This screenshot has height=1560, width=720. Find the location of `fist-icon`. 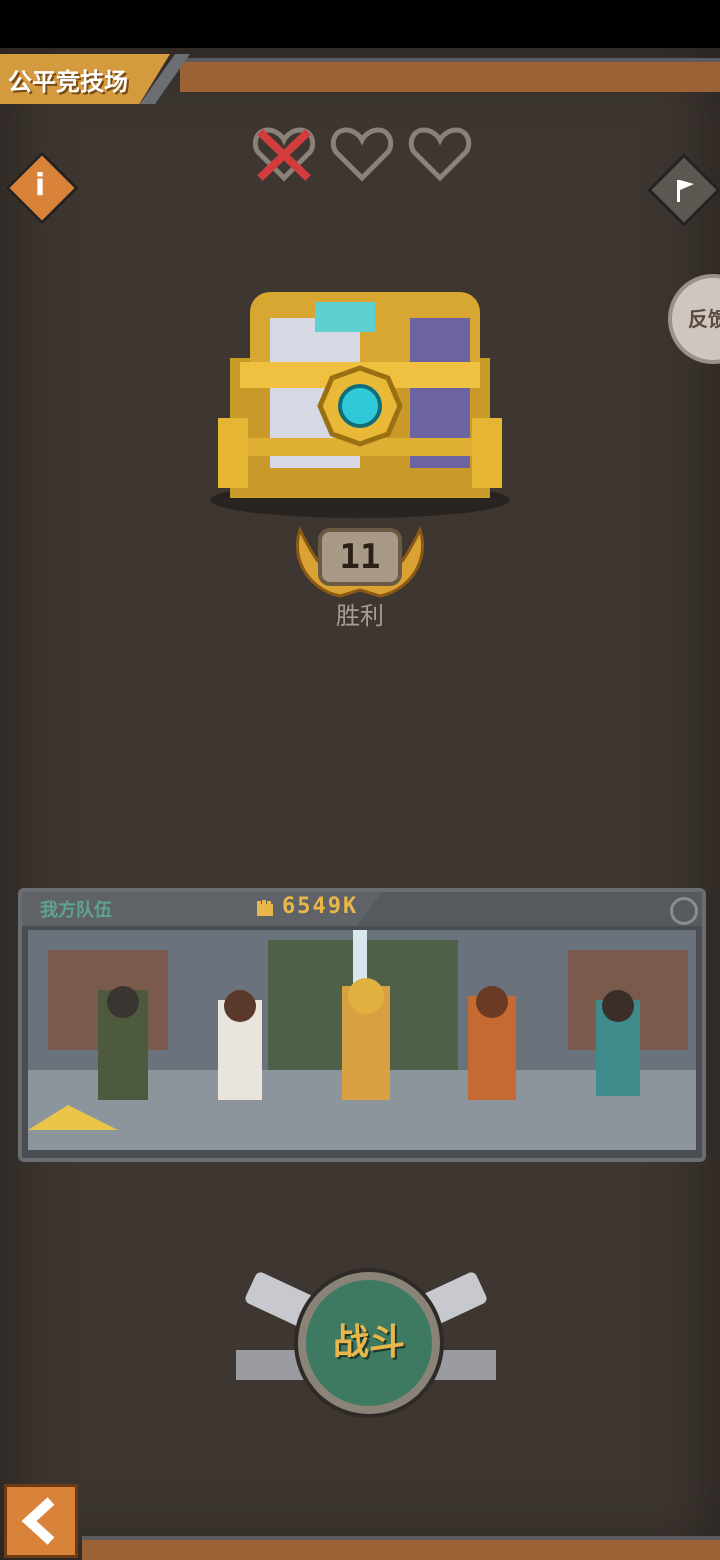

fist-icon is located at coordinates (265, 909).